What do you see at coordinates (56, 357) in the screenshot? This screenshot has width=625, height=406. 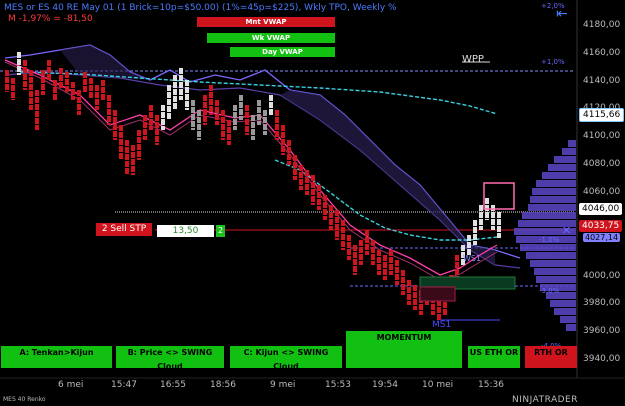 I see `tenkan-kijun-button: A: Tenkan>Kijun` at bounding box center [56, 357].